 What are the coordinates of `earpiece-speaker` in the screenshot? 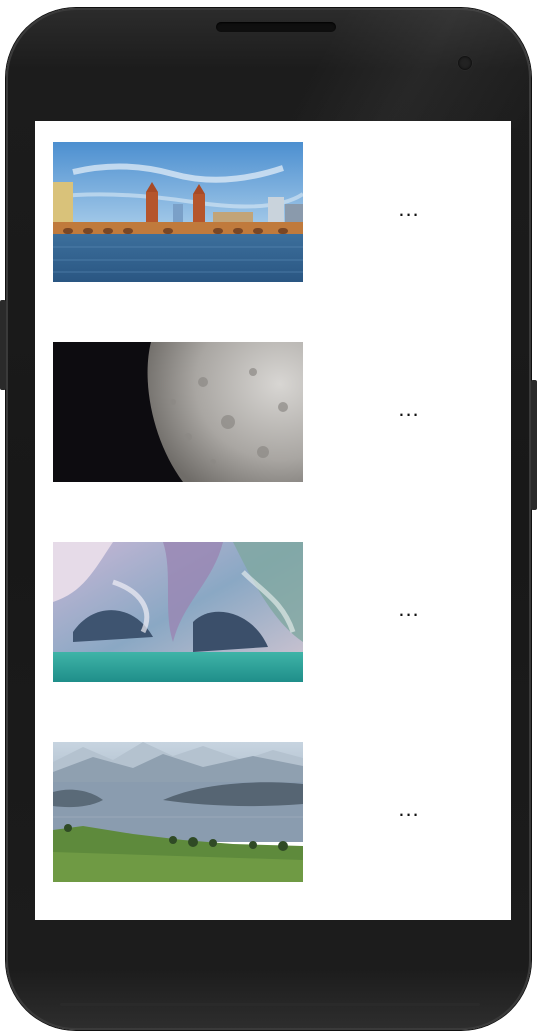 It's located at (276, 27).